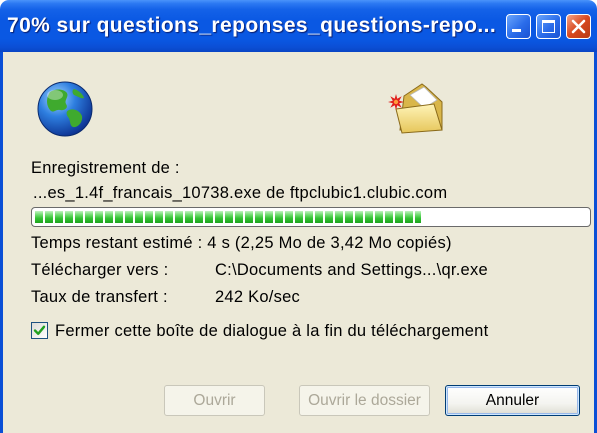 This screenshot has width=597, height=433. Describe the element at coordinates (518, 26) in the screenshot. I see `minimize-button` at that location.